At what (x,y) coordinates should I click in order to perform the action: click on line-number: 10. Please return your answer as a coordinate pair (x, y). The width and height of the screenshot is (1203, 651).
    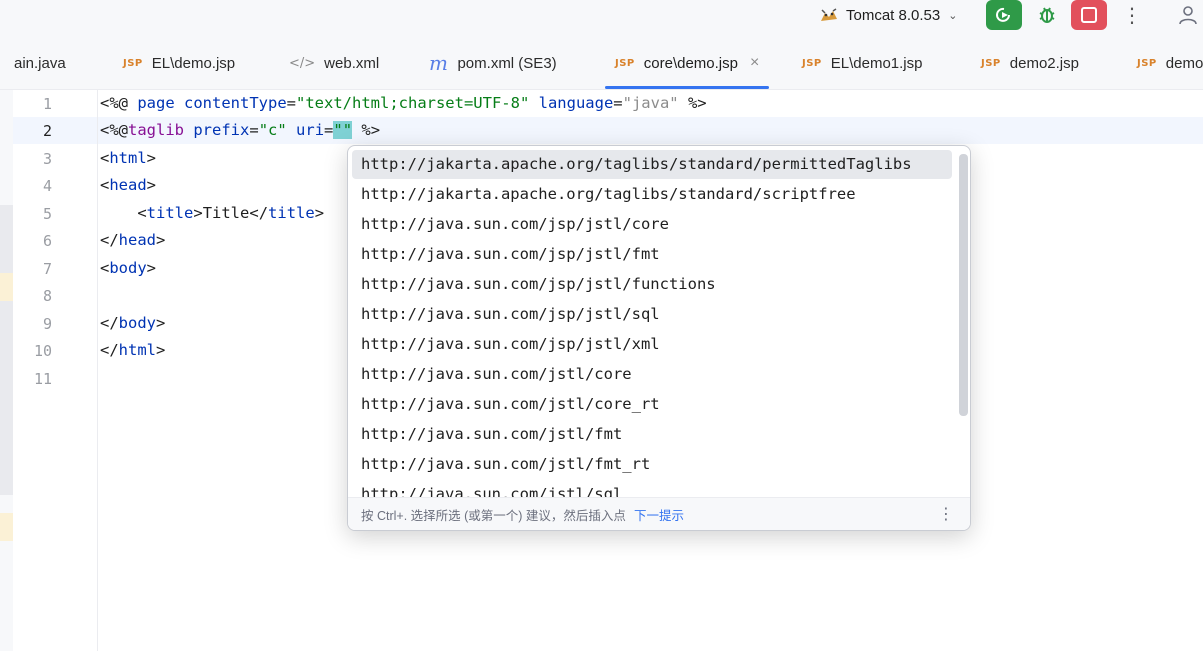
    Looking at the image, I should click on (42, 351).